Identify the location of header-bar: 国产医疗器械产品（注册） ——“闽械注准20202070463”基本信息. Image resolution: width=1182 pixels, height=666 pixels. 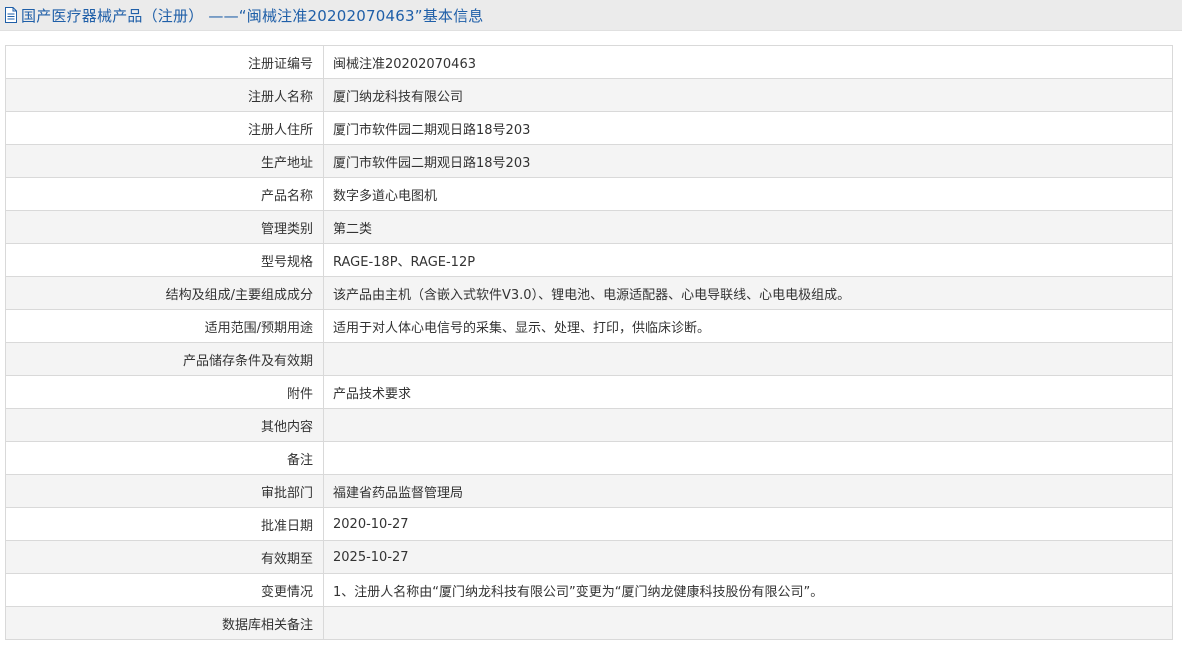
(591, 15).